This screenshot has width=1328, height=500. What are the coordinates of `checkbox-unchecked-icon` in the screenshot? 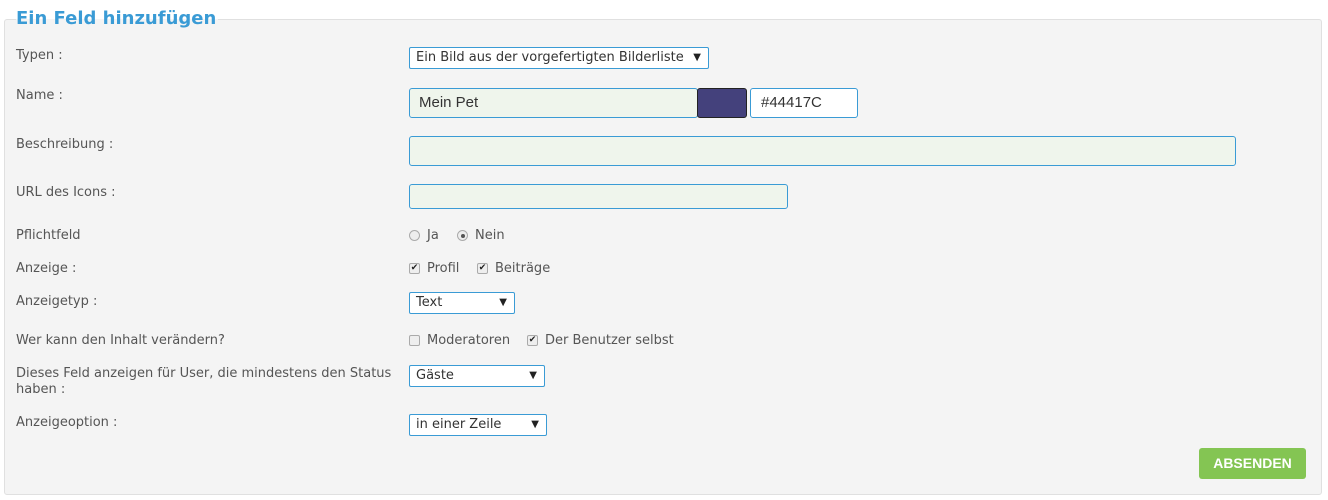 It's located at (414, 340).